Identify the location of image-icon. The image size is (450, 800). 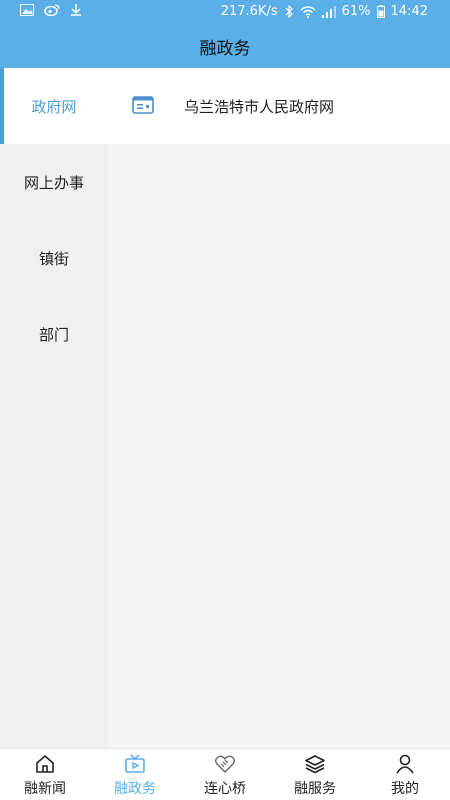
(27, 10).